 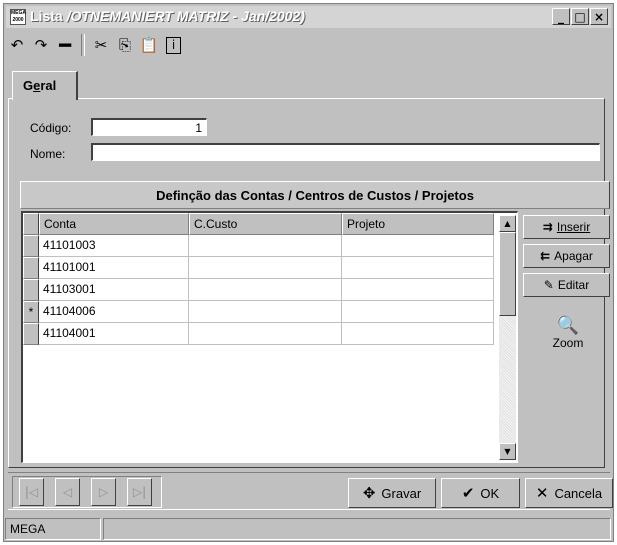 What do you see at coordinates (31, 492) in the screenshot?
I see `first-record-icon: |◁` at bounding box center [31, 492].